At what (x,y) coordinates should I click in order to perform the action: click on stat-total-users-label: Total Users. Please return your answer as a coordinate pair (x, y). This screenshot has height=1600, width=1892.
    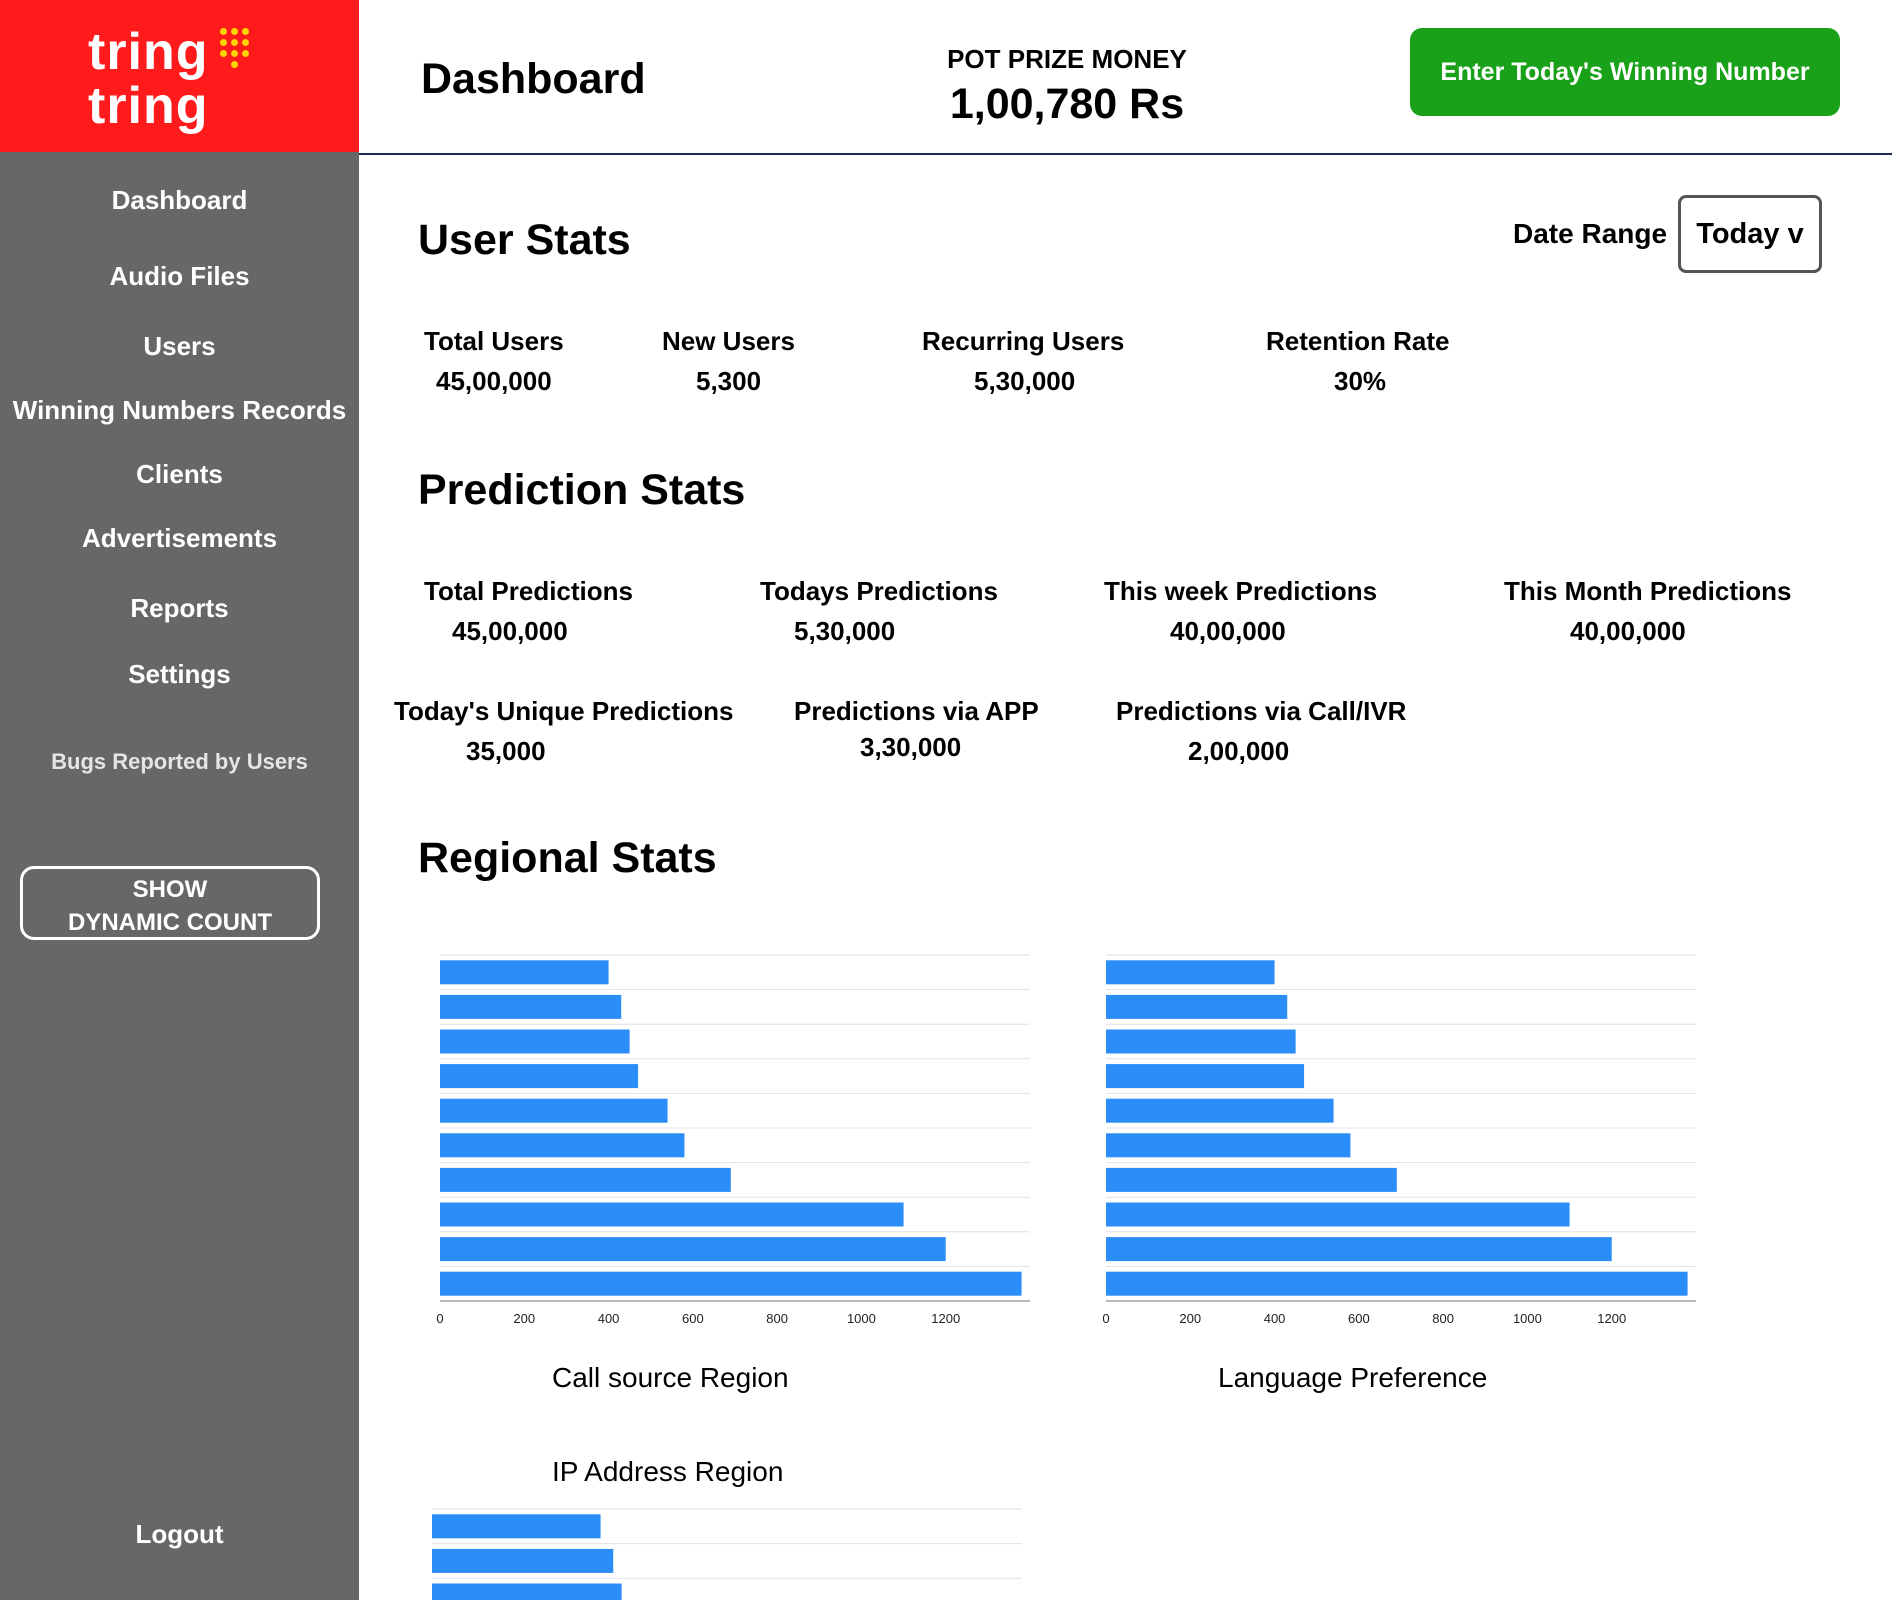
    Looking at the image, I should click on (494, 341).